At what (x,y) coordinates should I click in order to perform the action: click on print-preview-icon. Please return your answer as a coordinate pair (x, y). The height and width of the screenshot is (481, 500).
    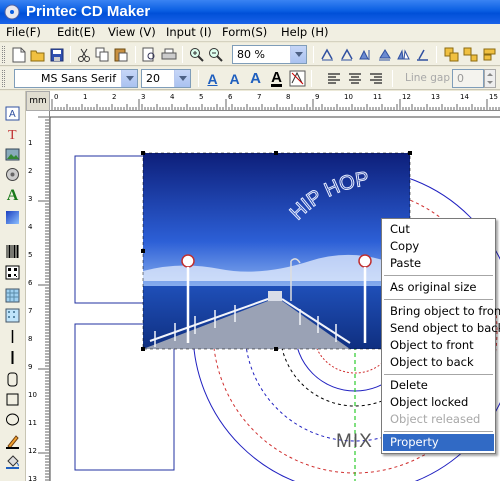
    Looking at the image, I should click on (149, 54).